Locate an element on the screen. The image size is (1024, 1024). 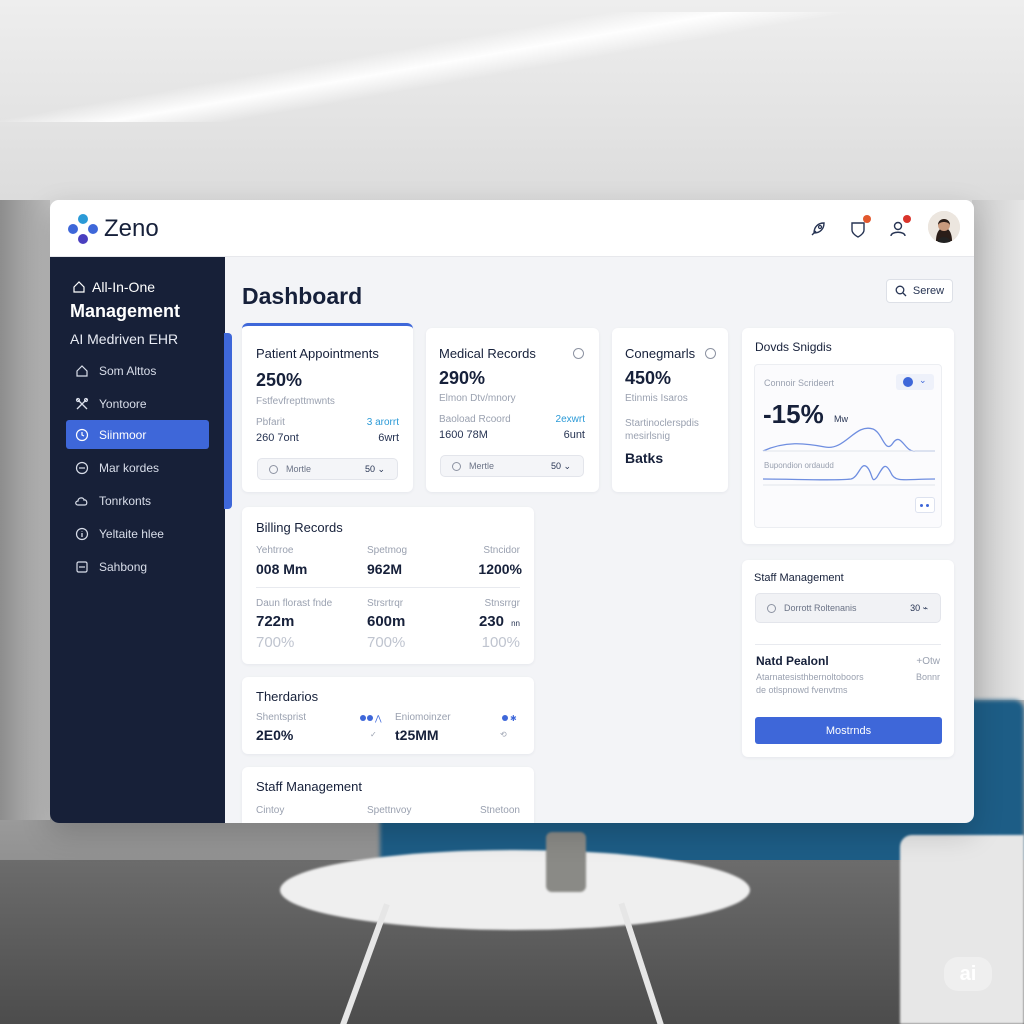
billing-ghost-value: 100% is located at coordinates (500, 642).